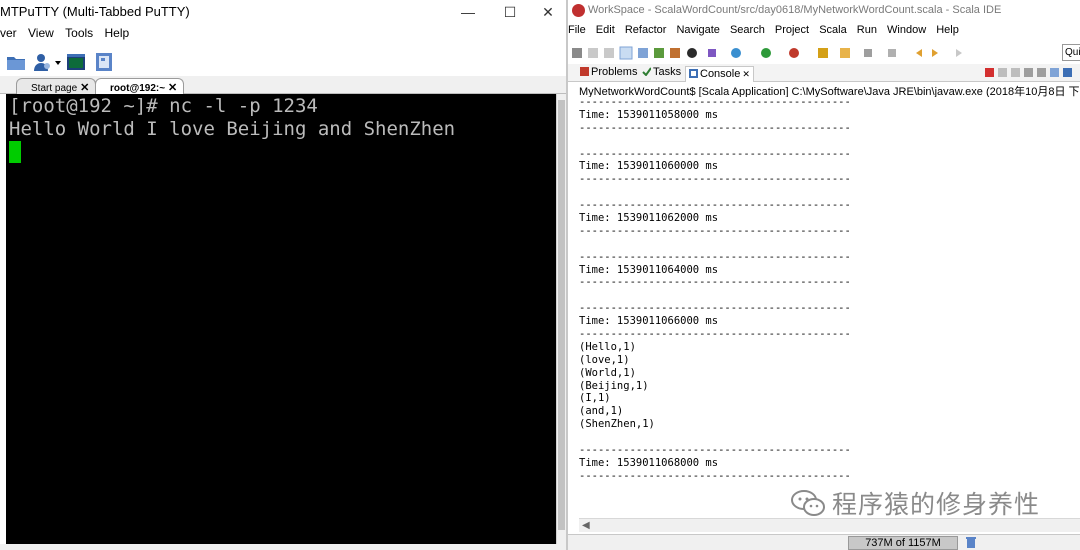 The height and width of the screenshot is (550, 1080). I want to click on console-view-actions, so click(1032, 73).